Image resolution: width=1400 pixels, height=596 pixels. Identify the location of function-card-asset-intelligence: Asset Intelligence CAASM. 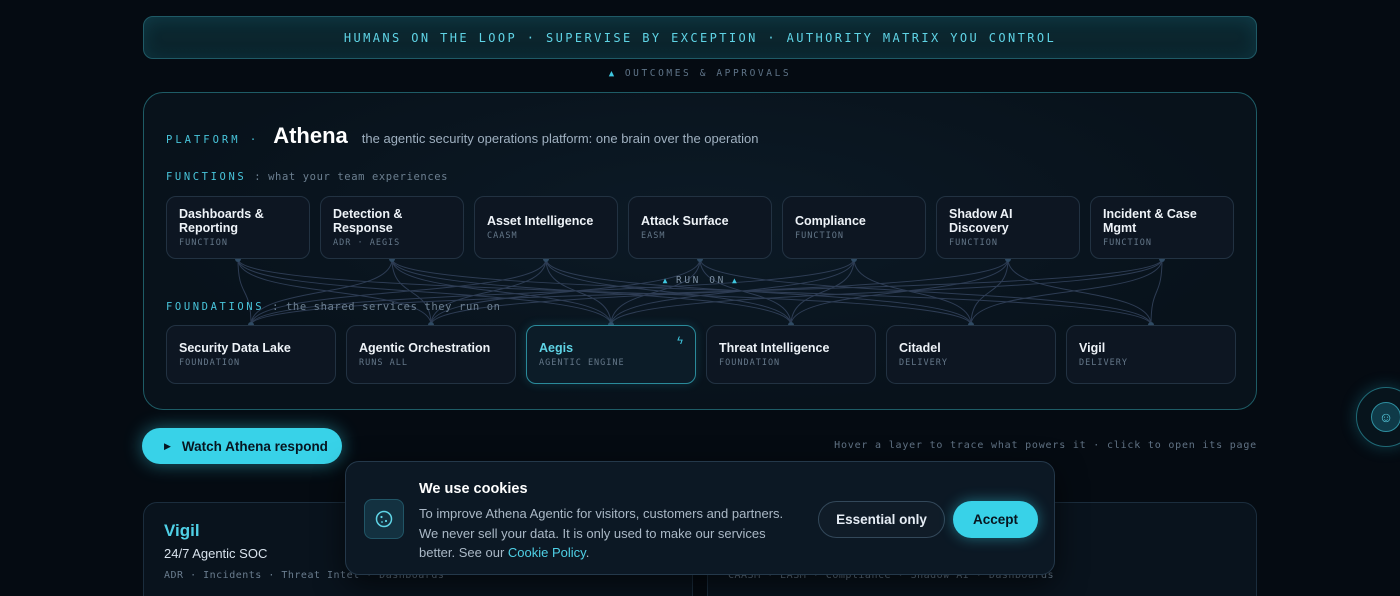
(546, 227).